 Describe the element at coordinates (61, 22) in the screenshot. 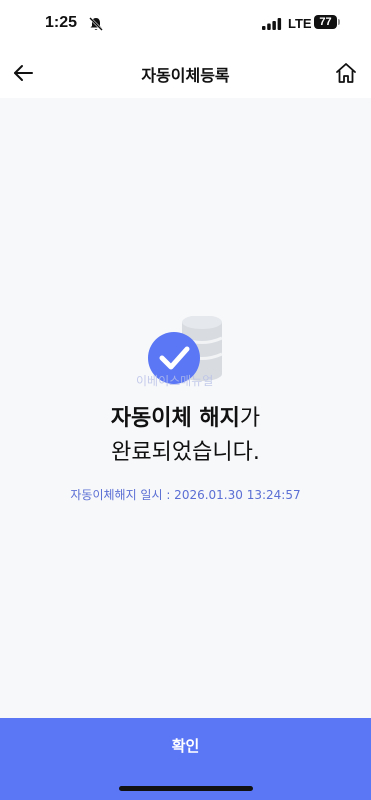

I see `status-time: 1:25` at that location.